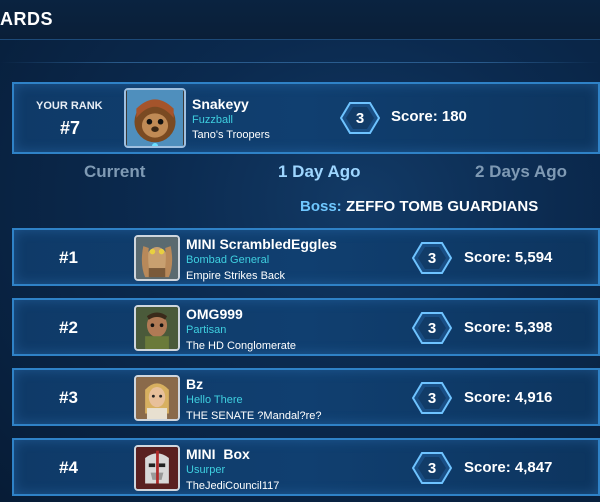  What do you see at coordinates (206, 470) in the screenshot?
I see `player-character: Usurper` at bounding box center [206, 470].